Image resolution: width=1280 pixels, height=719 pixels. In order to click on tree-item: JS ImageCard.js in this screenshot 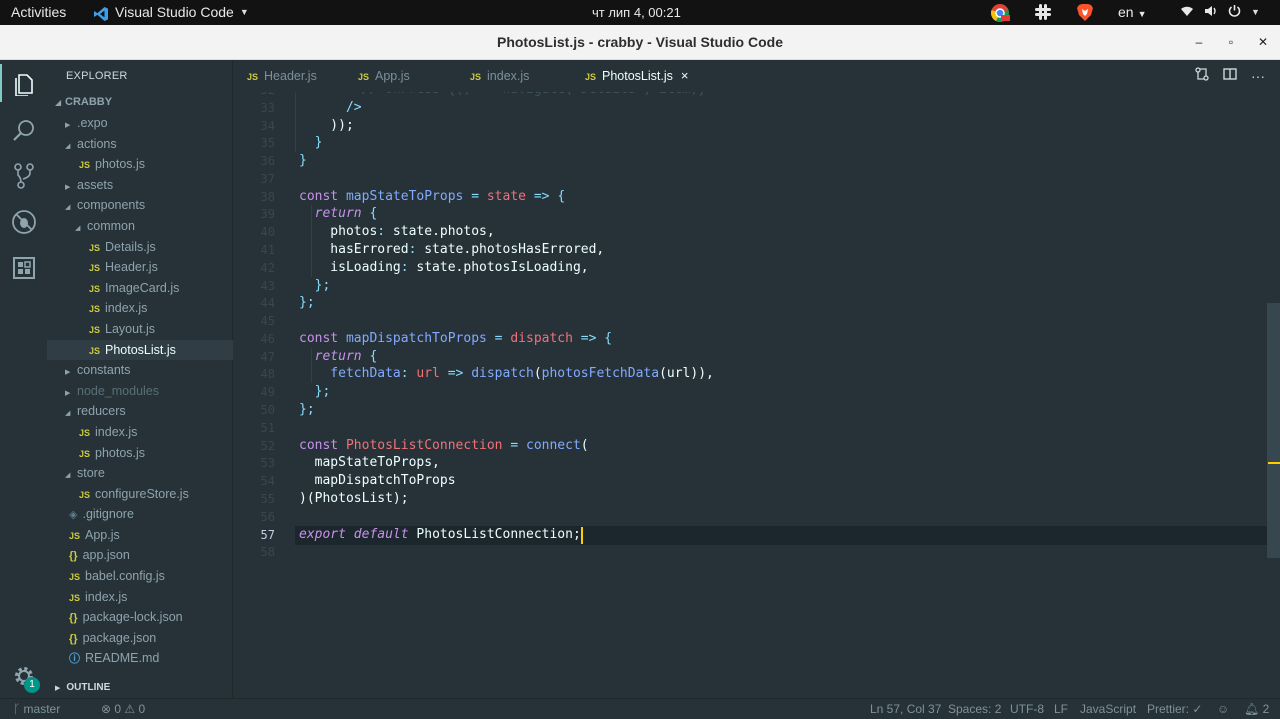, I will do `click(140, 288)`.